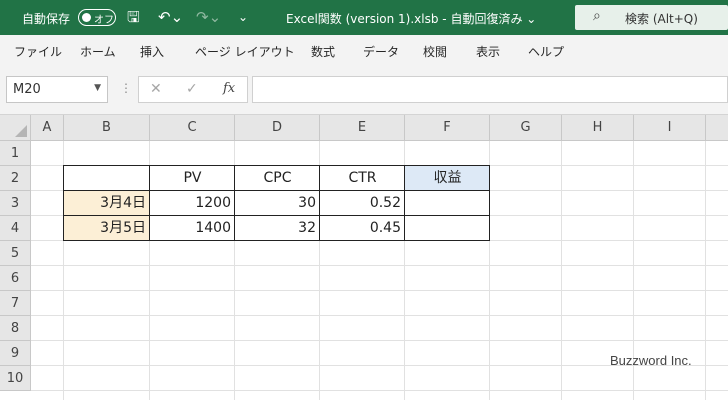  What do you see at coordinates (98, 51) in the screenshot?
I see `tab-home: ホーム` at bounding box center [98, 51].